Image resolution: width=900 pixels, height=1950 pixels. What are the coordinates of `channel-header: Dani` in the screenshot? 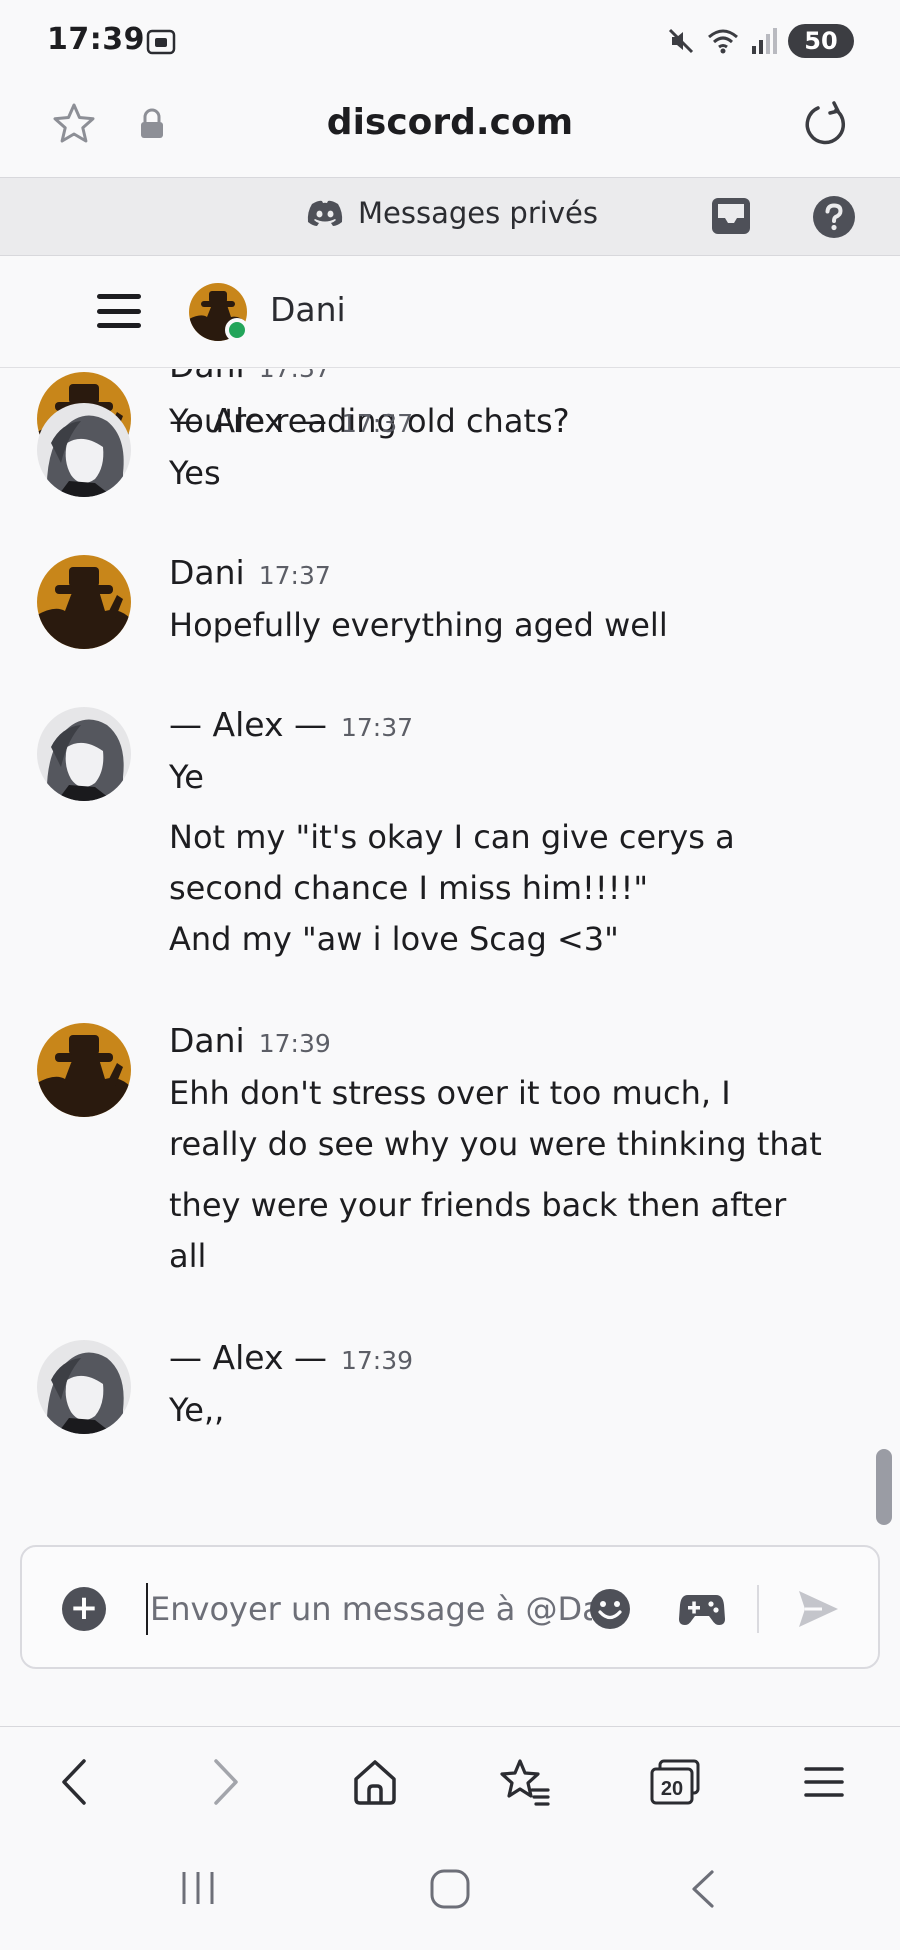 It's located at (450, 312).